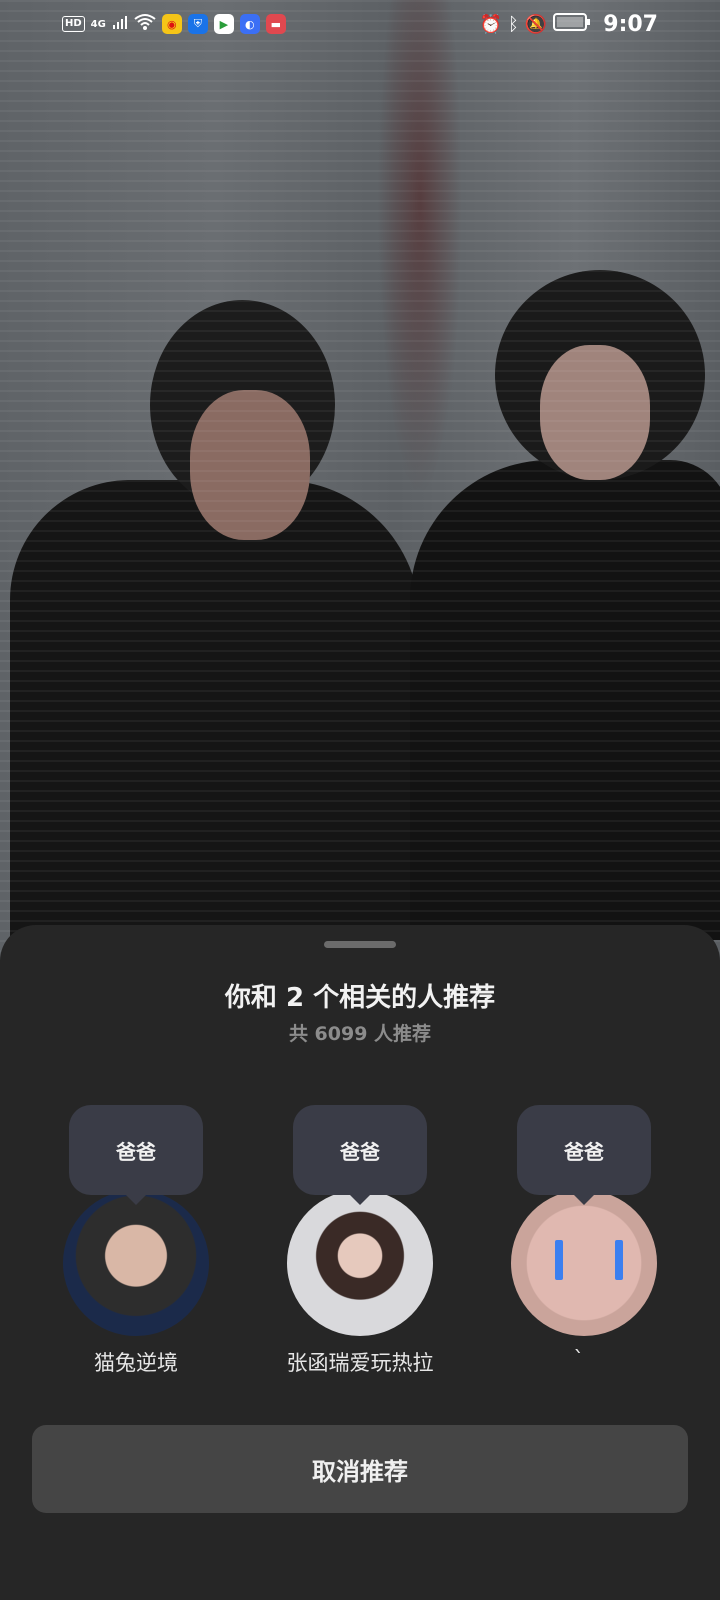 This screenshot has width=720, height=1600. What do you see at coordinates (595, 412) in the screenshot?
I see `photo-person-right-face` at bounding box center [595, 412].